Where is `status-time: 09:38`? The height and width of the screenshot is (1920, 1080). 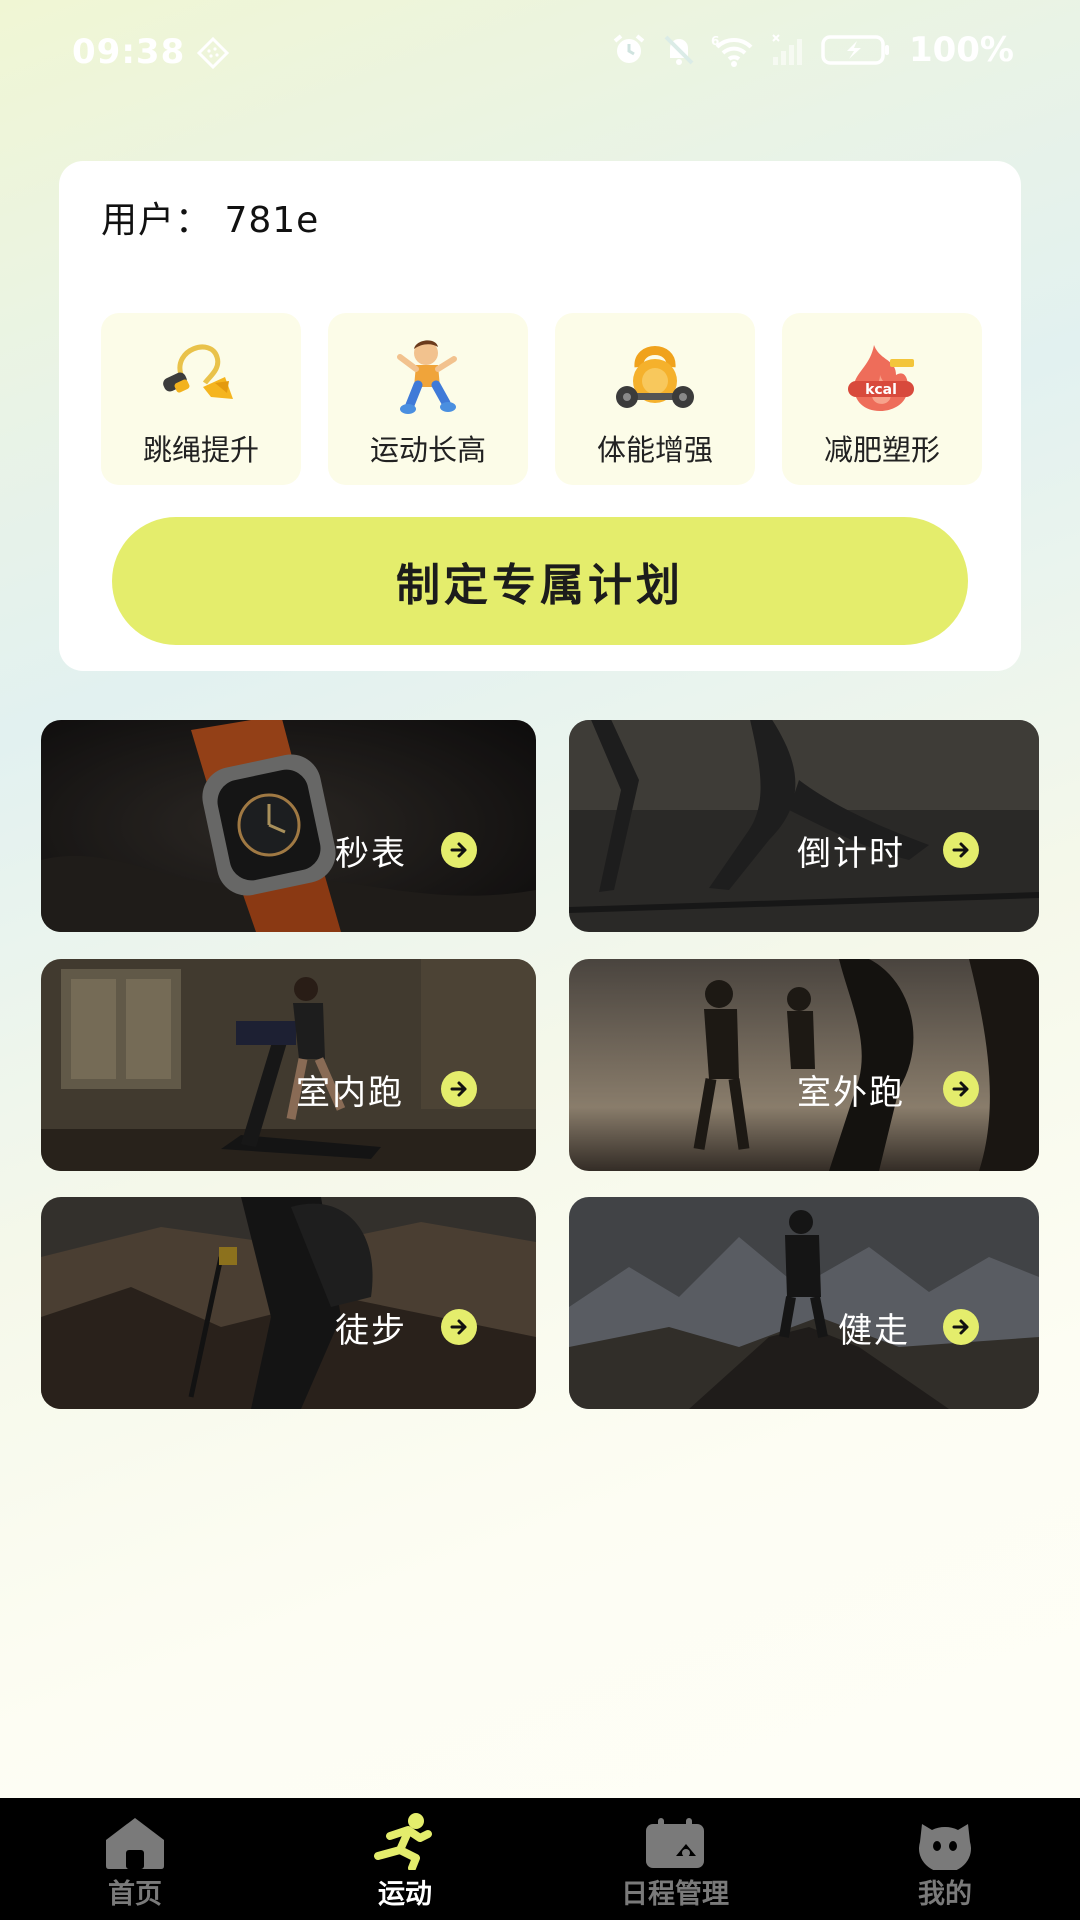 status-time: 09:38 is located at coordinates (129, 52).